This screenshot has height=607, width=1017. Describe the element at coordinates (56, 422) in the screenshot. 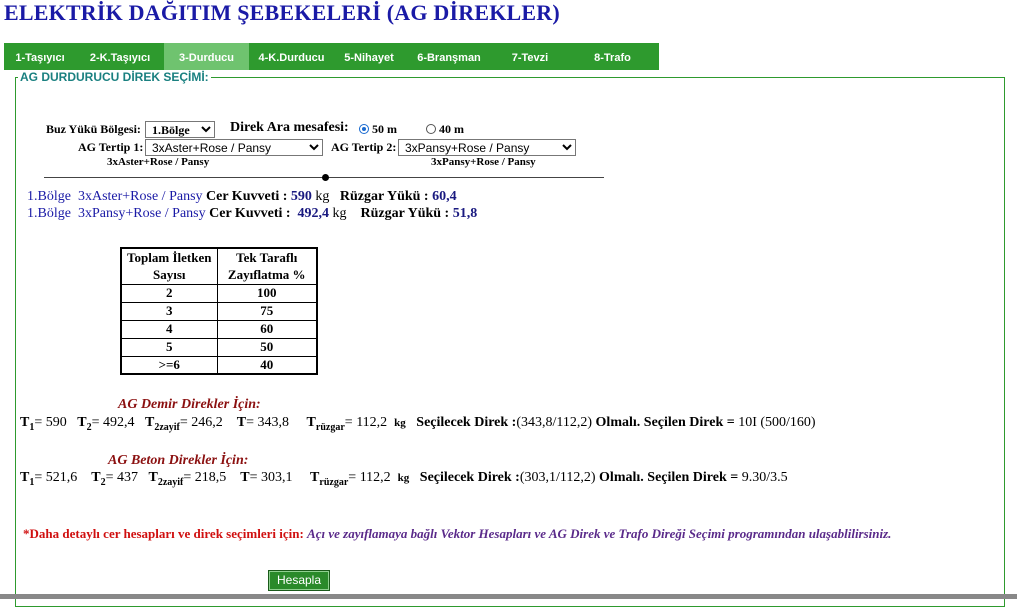

I see `demir-t1: 590` at that location.